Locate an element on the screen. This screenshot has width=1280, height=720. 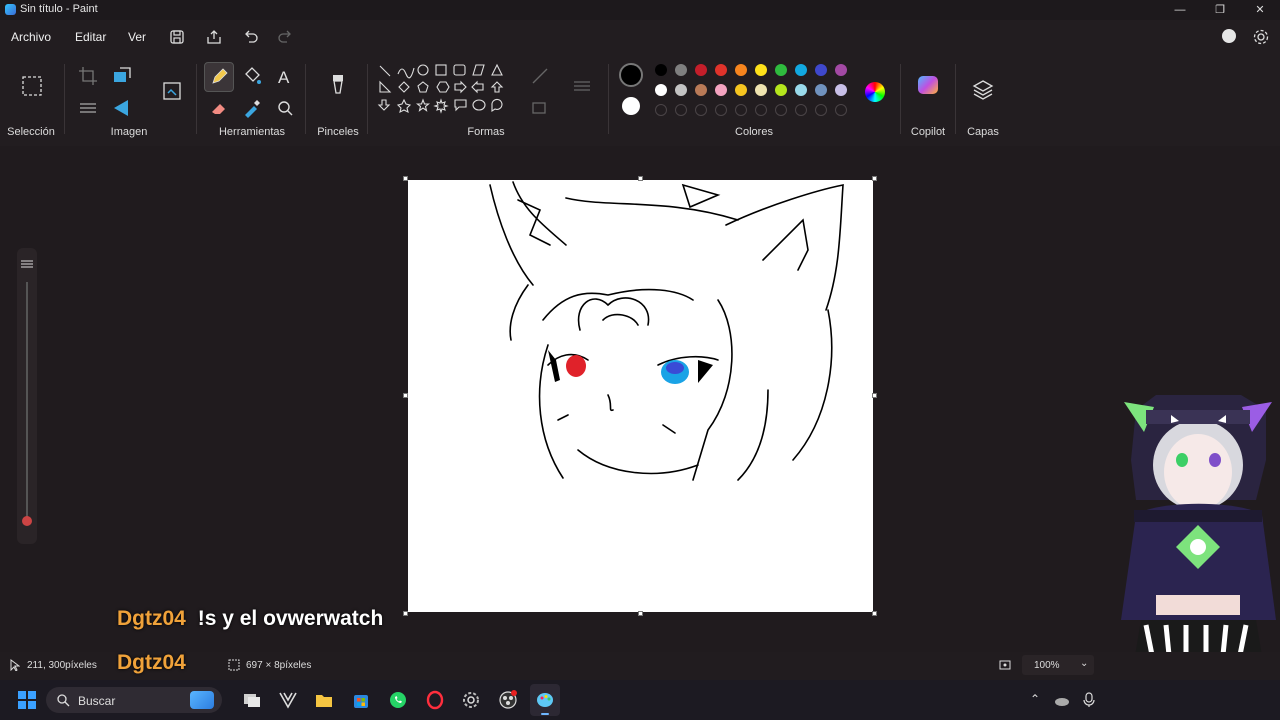
microphone-icon is located at coordinates (1089, 700).